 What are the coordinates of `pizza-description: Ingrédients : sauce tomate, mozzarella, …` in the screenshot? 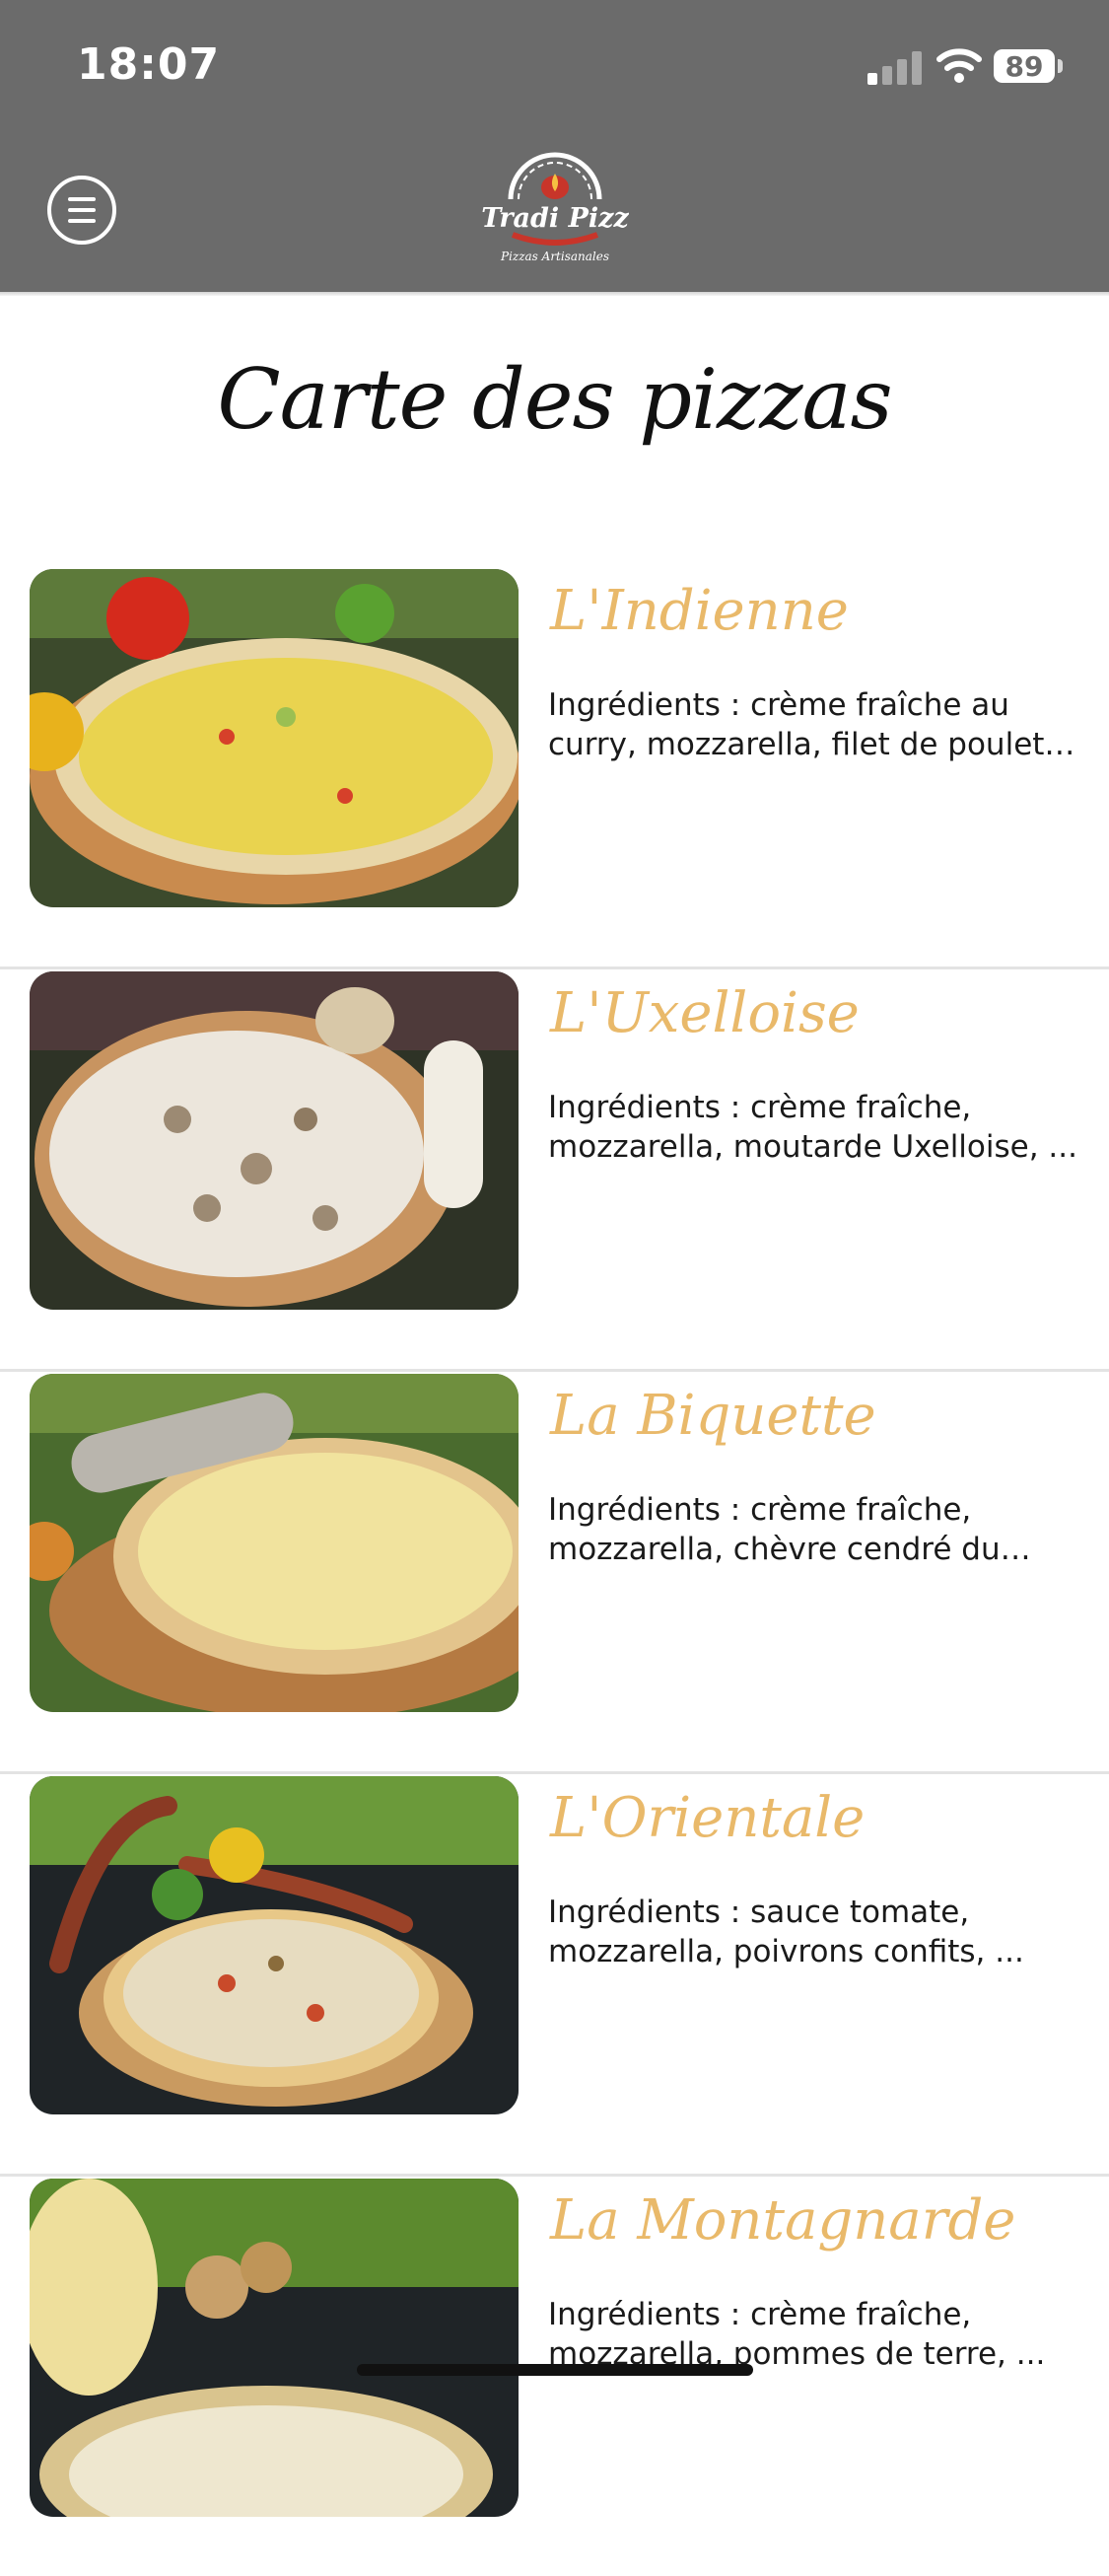 It's located at (786, 1932).